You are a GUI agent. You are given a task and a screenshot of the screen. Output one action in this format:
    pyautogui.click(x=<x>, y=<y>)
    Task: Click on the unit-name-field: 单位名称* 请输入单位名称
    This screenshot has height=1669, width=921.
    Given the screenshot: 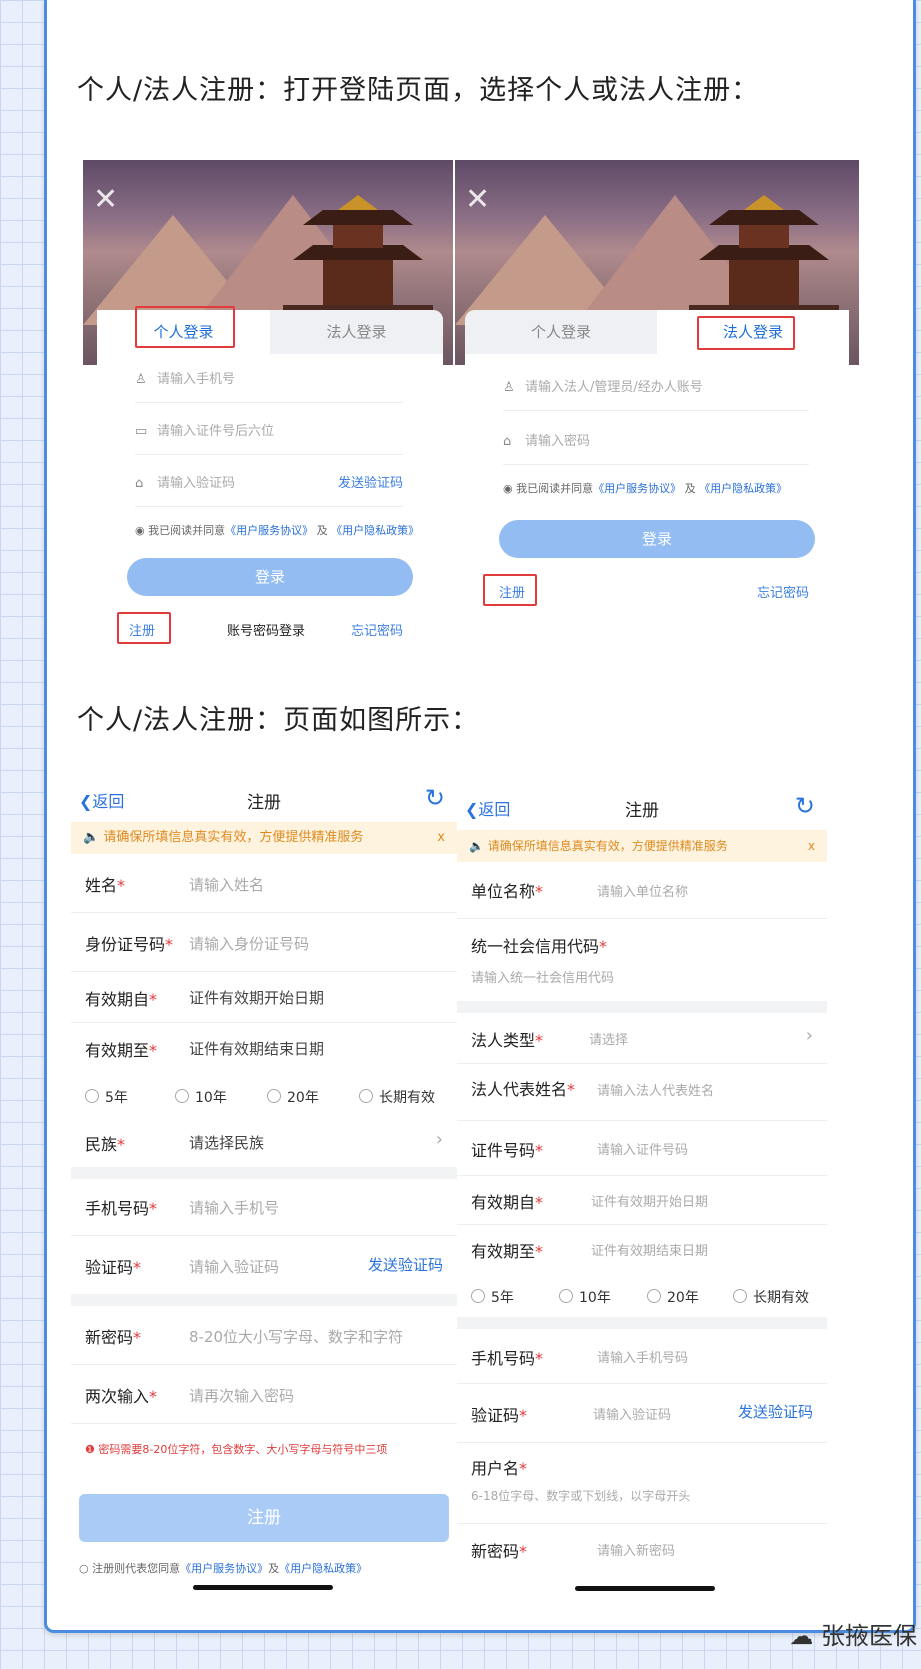 What is the action you would take?
    pyautogui.click(x=642, y=890)
    